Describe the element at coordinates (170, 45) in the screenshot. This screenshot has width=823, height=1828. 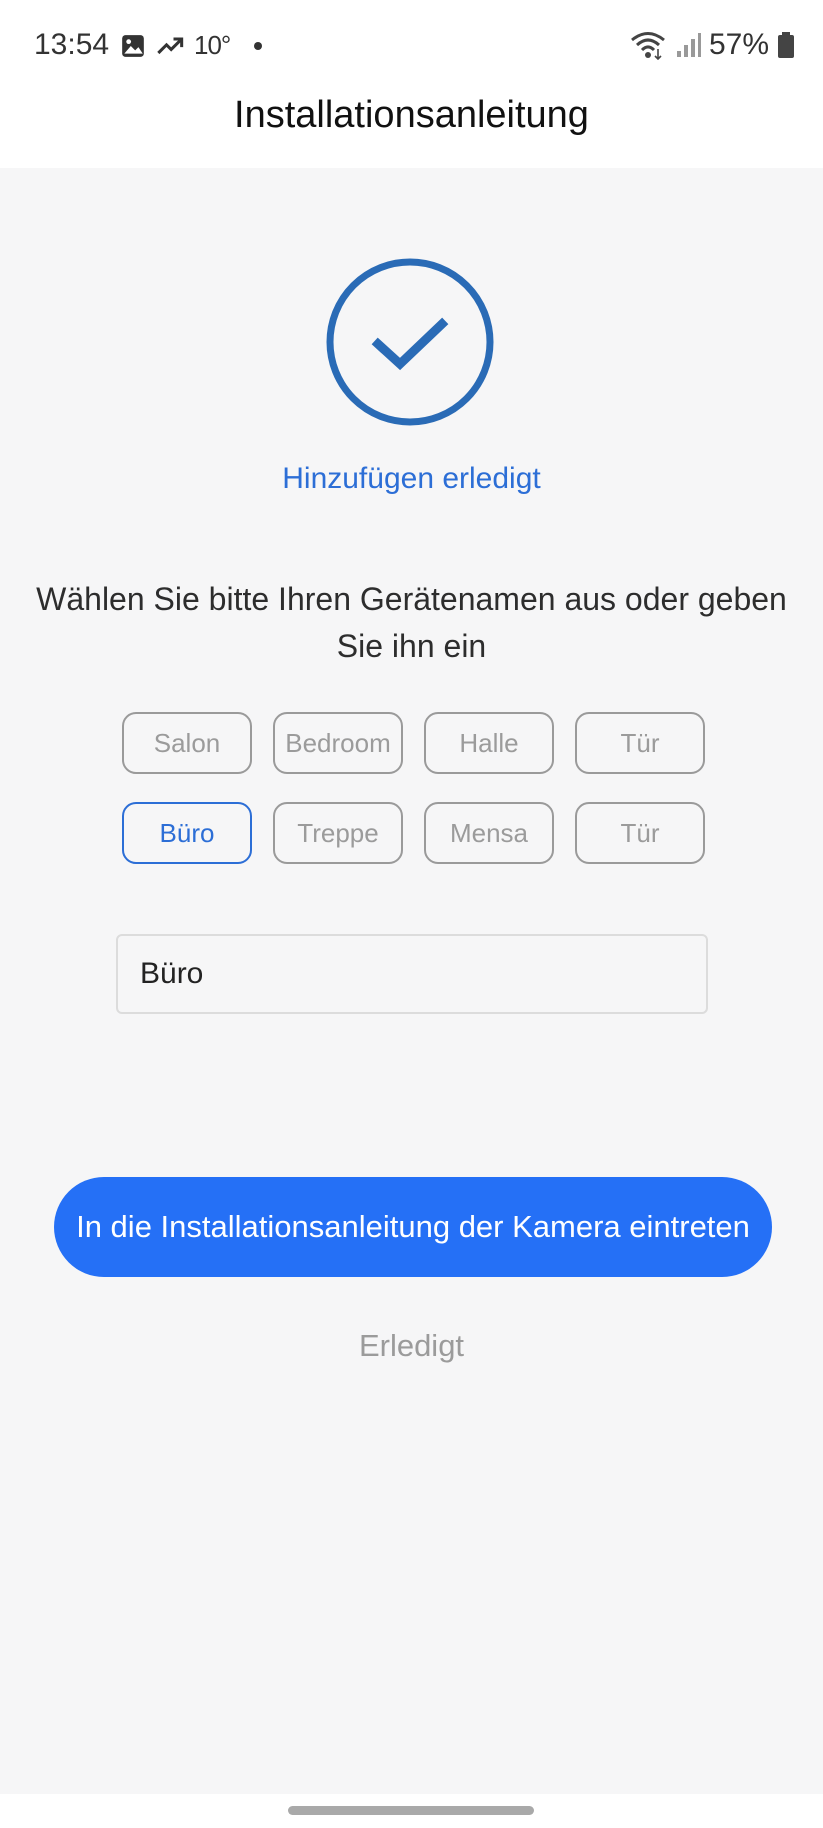
I see `trending-icon` at that location.